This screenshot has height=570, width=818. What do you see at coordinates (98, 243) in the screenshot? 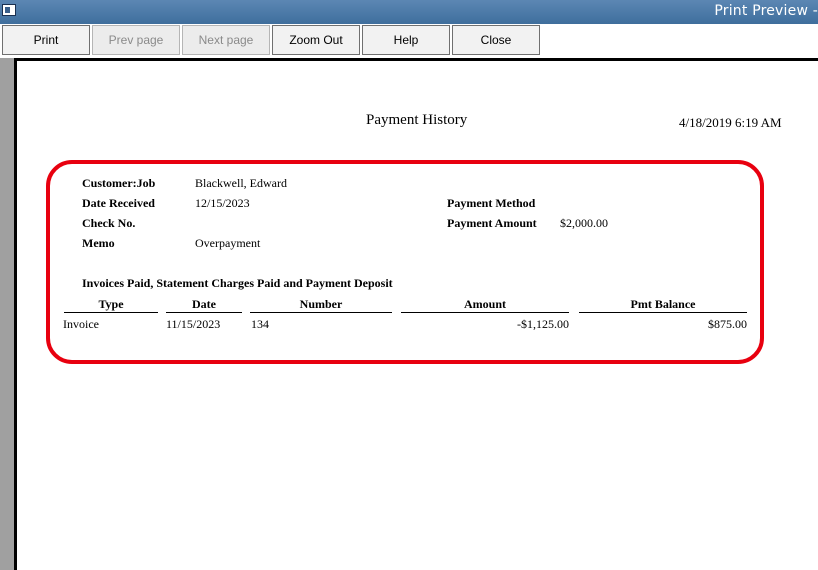
I see `memo-label: Memo` at bounding box center [98, 243].